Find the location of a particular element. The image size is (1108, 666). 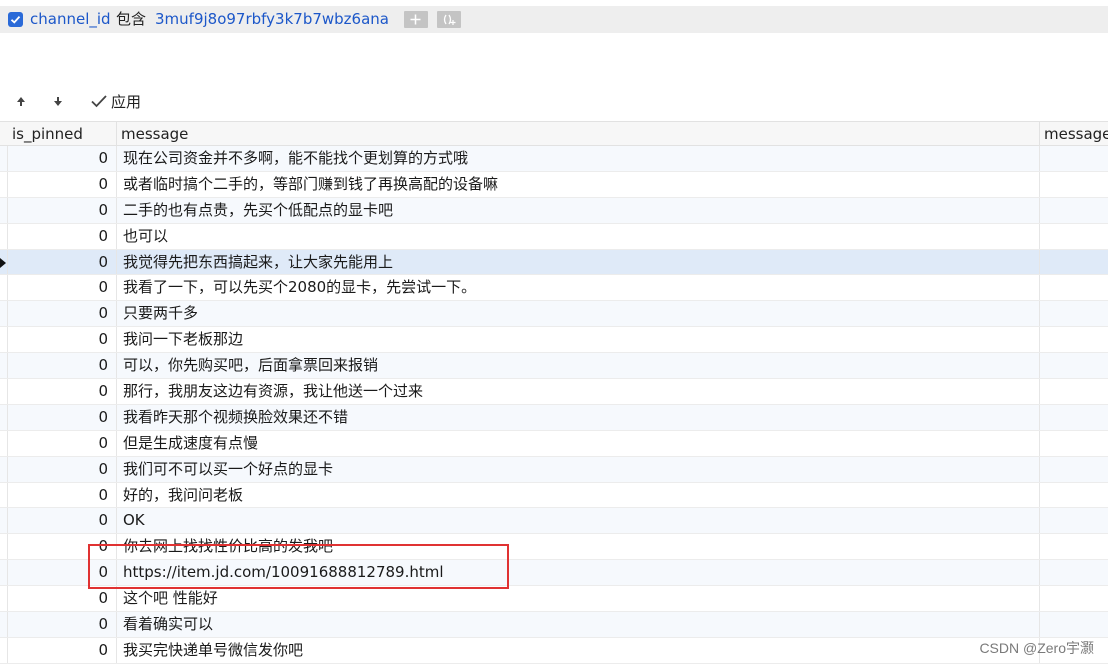

add-filter-button is located at coordinates (416, 19).